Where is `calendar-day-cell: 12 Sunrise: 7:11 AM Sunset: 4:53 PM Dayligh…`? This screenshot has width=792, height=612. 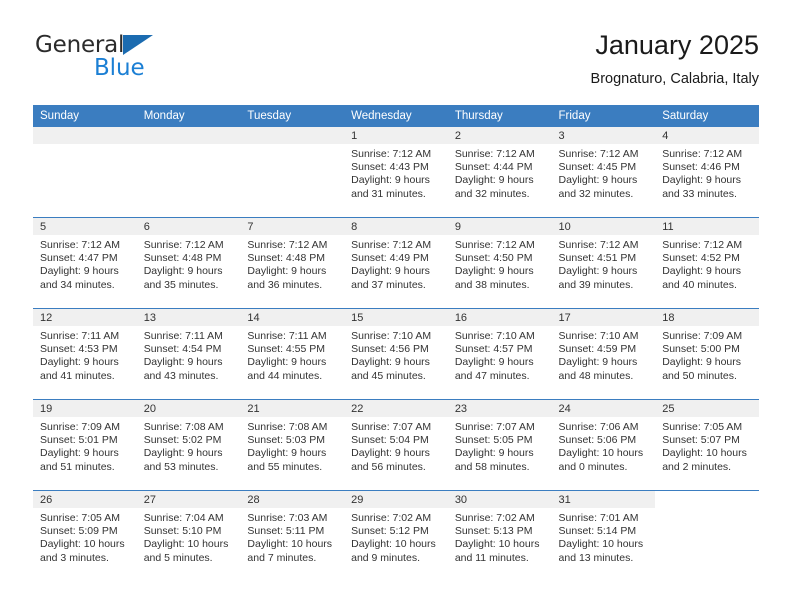 calendar-day-cell: 12 Sunrise: 7:11 AM Sunset: 4:53 PM Dayligh… is located at coordinates (85, 354).